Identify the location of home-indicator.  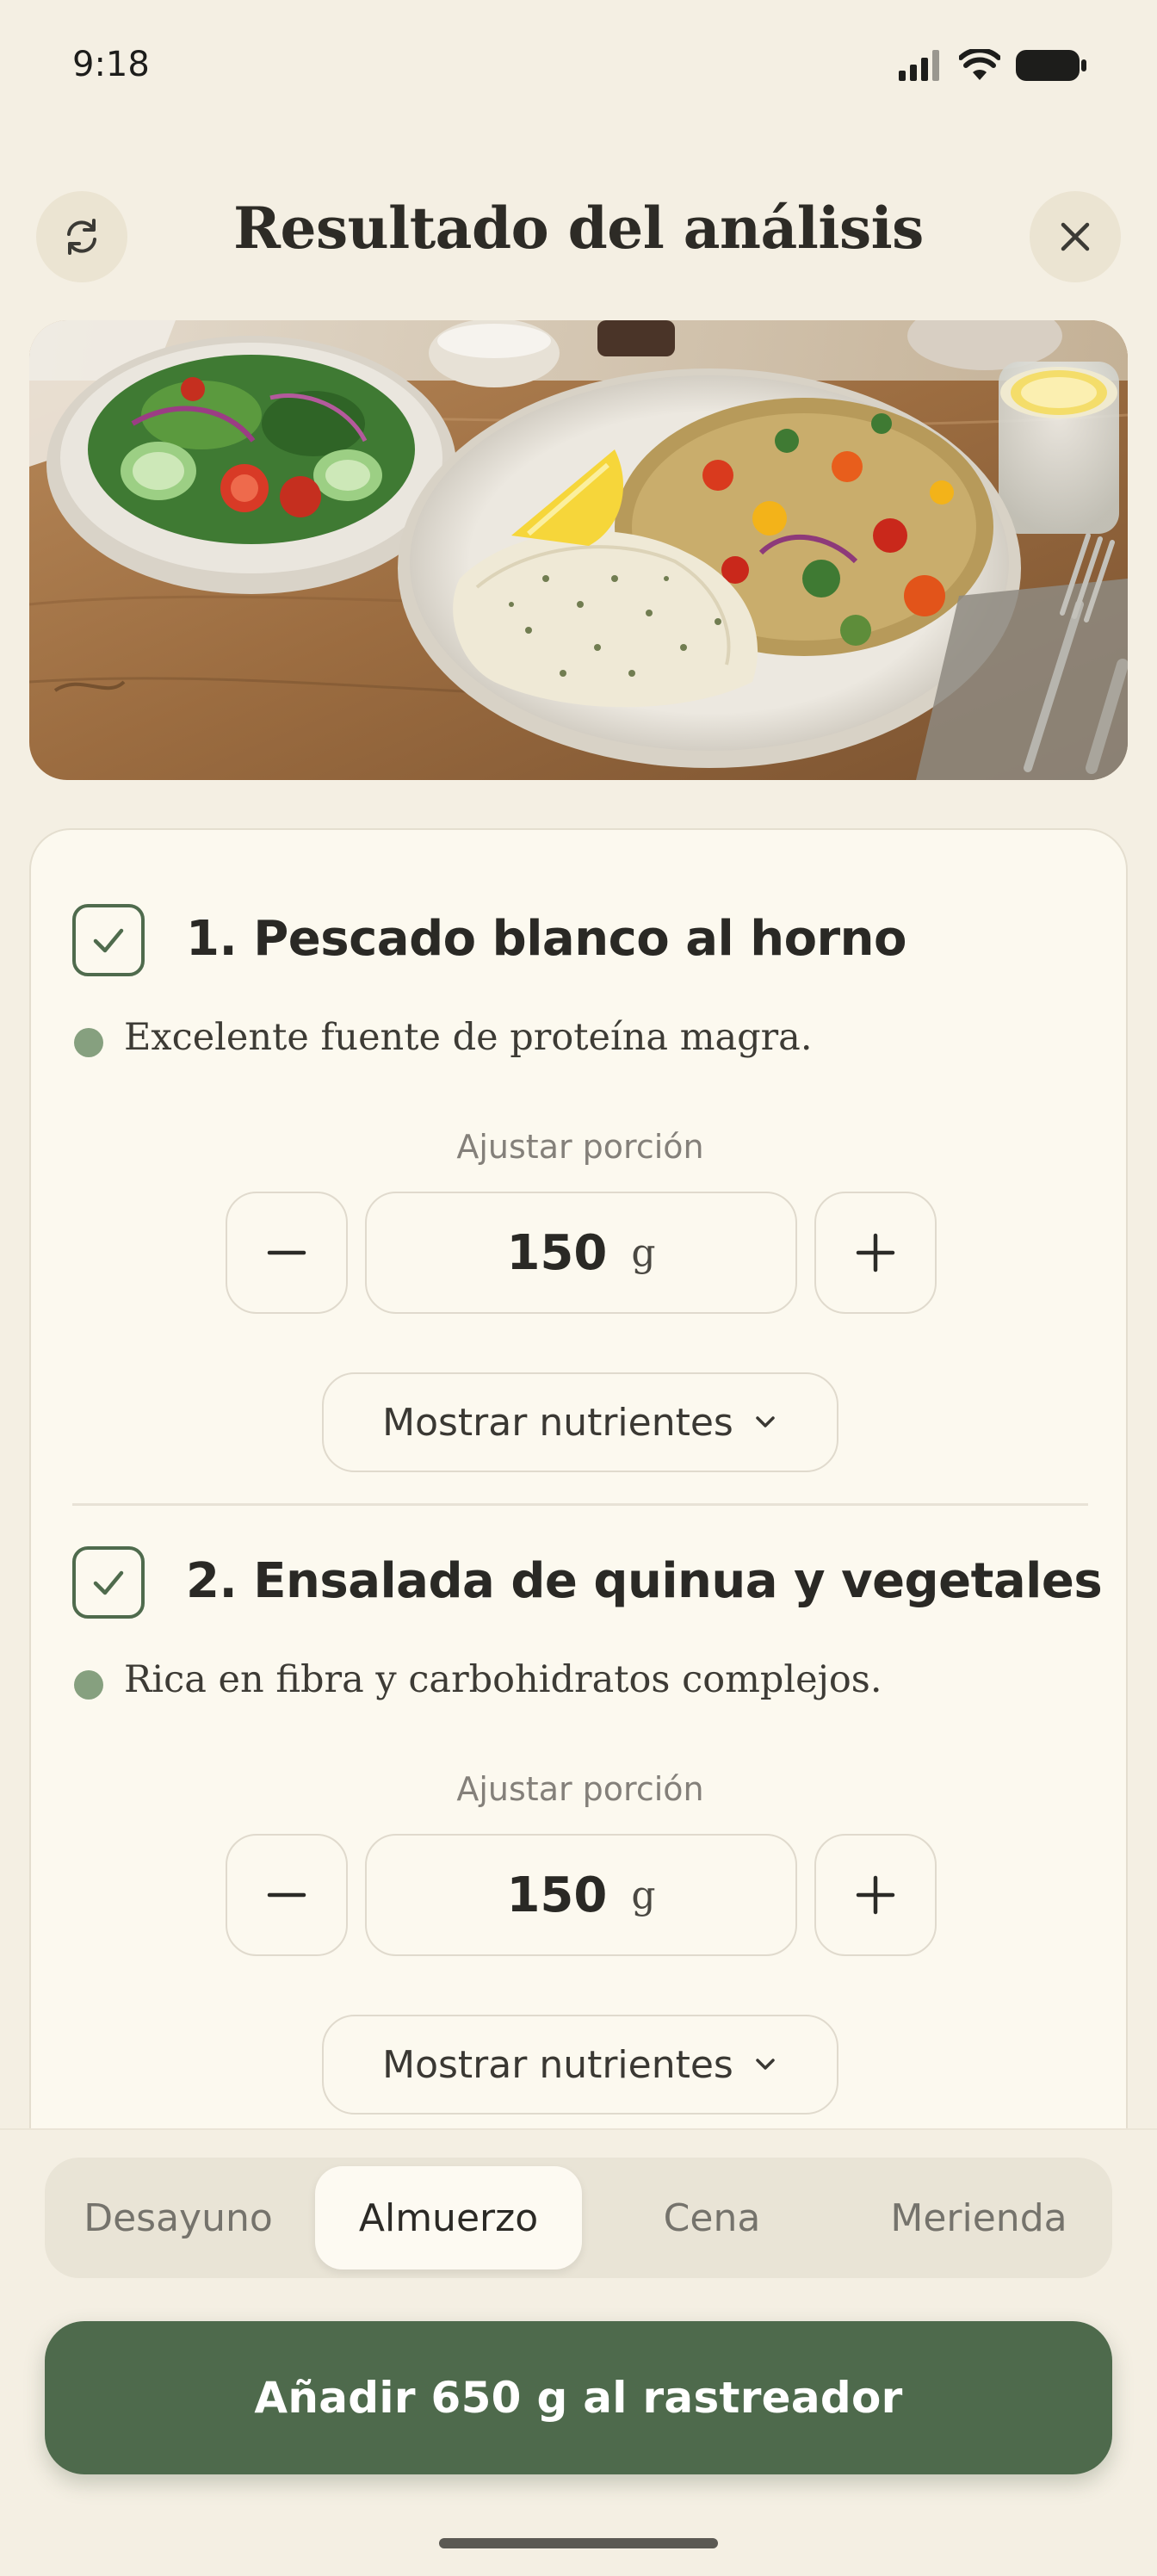
(579, 2543).